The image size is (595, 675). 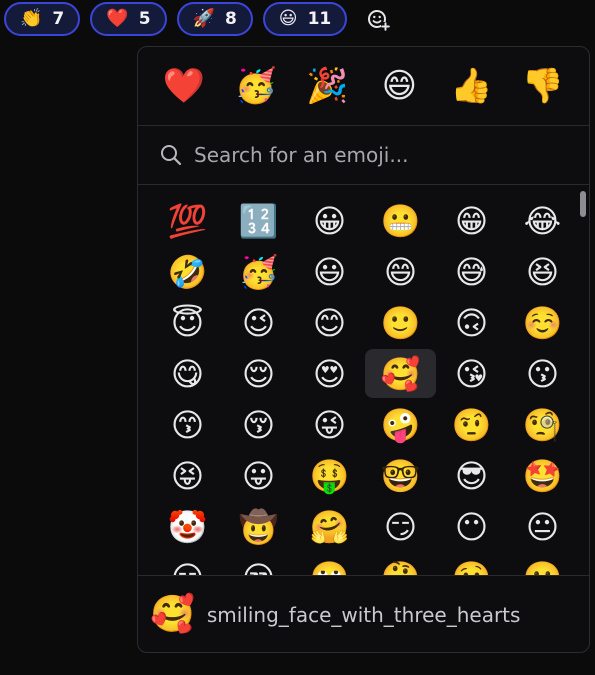 What do you see at coordinates (187, 322) in the screenshot?
I see `emoji-cell: 😇` at bounding box center [187, 322].